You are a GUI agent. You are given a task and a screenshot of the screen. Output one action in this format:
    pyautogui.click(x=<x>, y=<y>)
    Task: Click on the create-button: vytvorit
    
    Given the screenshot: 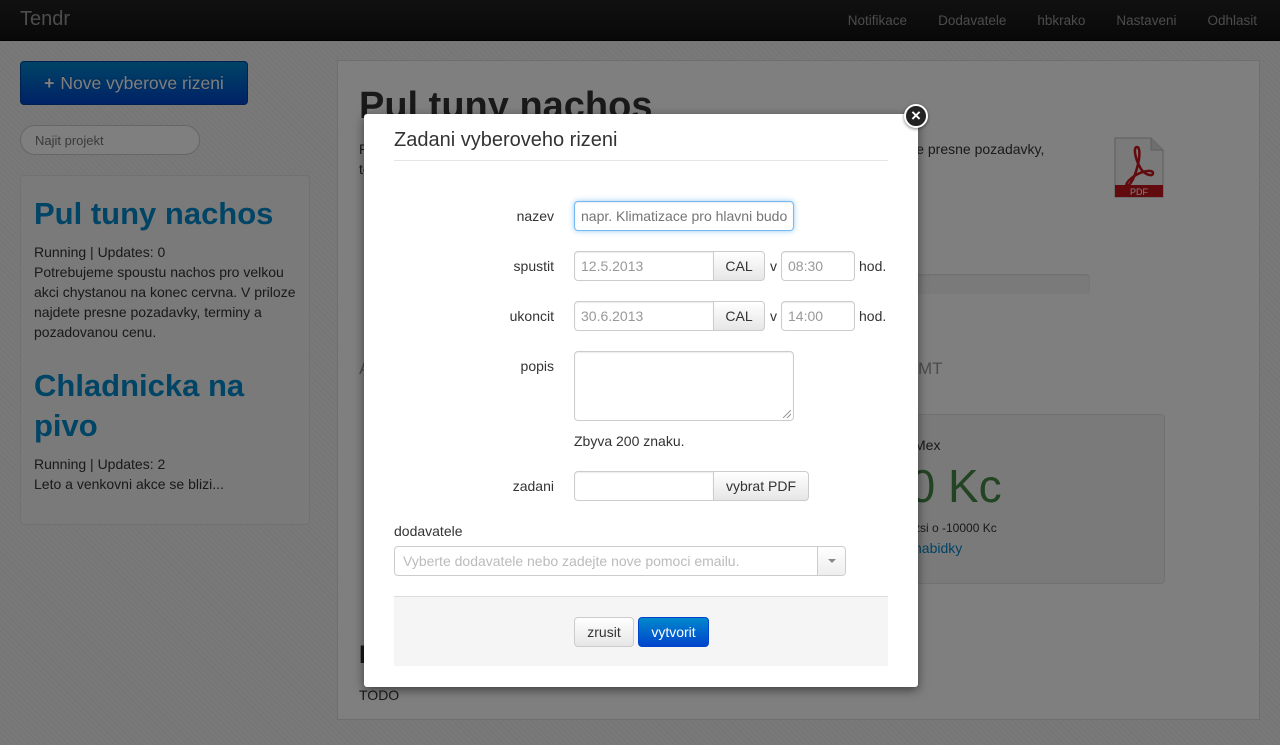 What is the action you would take?
    pyautogui.click(x=673, y=632)
    